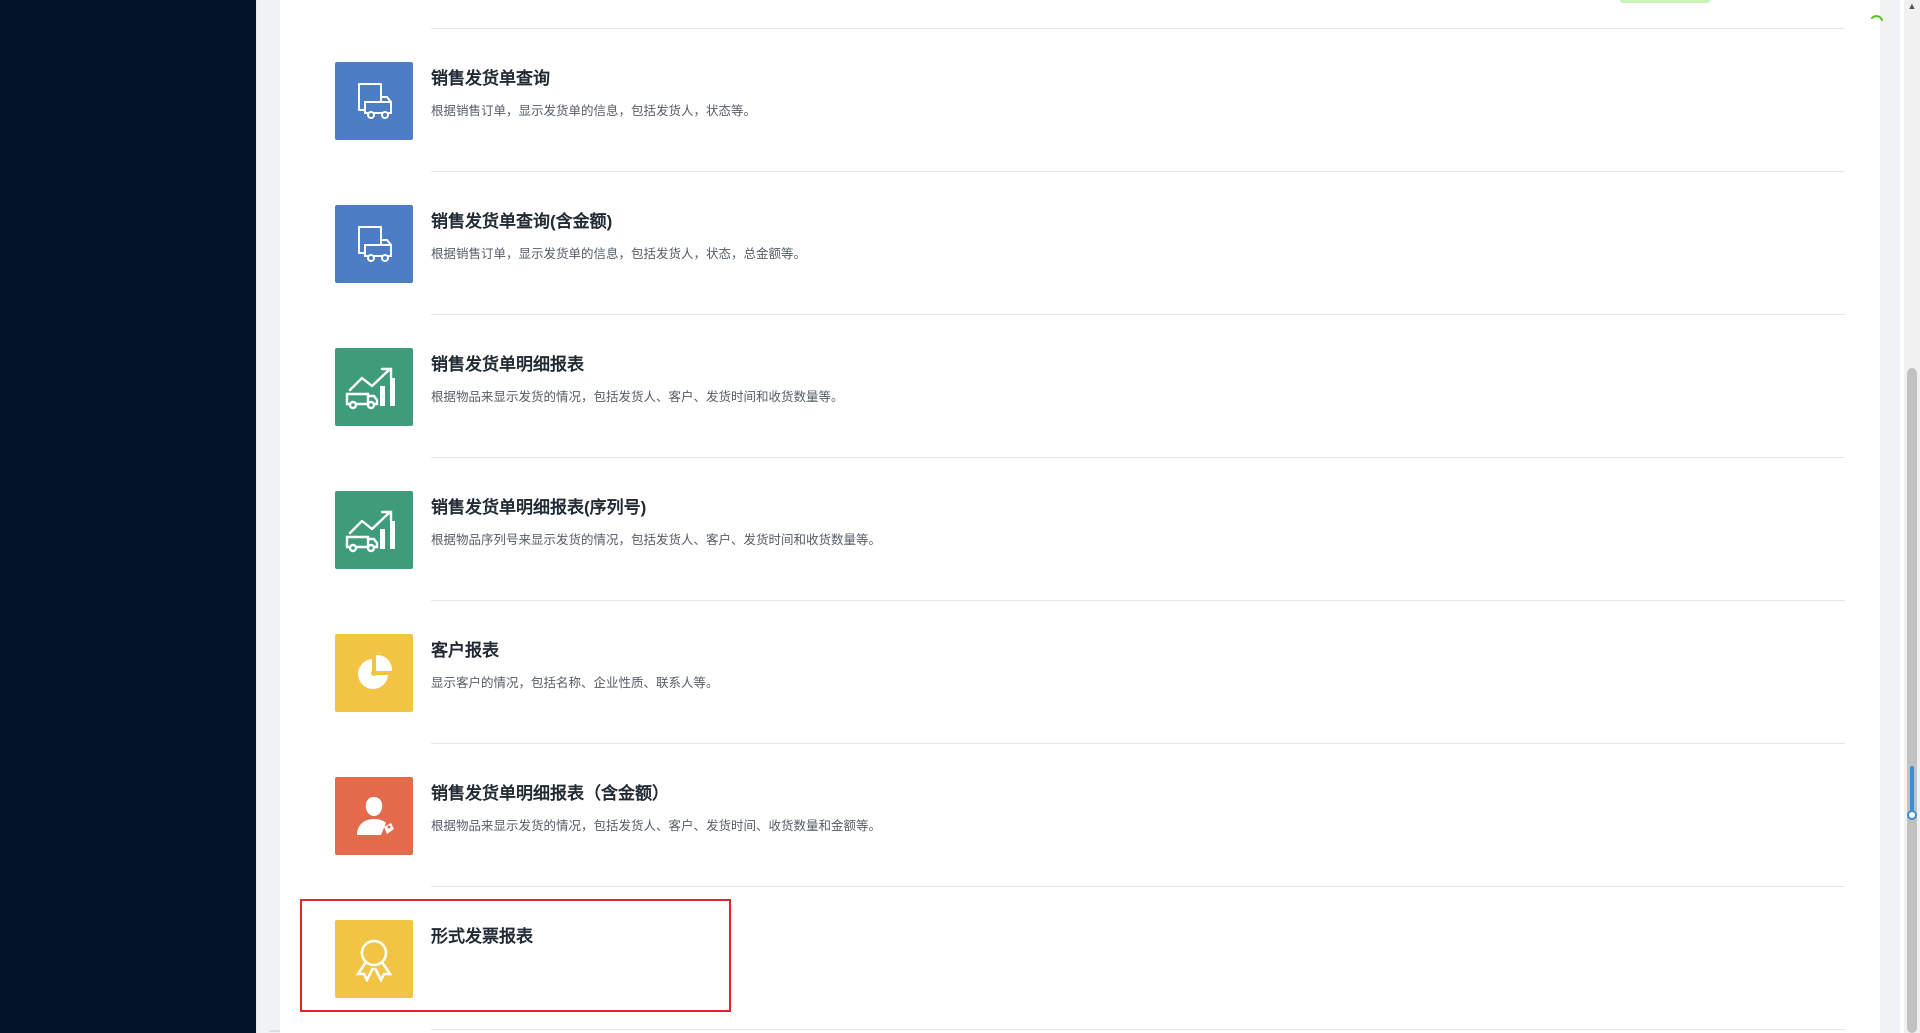  Describe the element at coordinates (482, 934) in the screenshot. I see `report-title: 形式发票报表` at that location.